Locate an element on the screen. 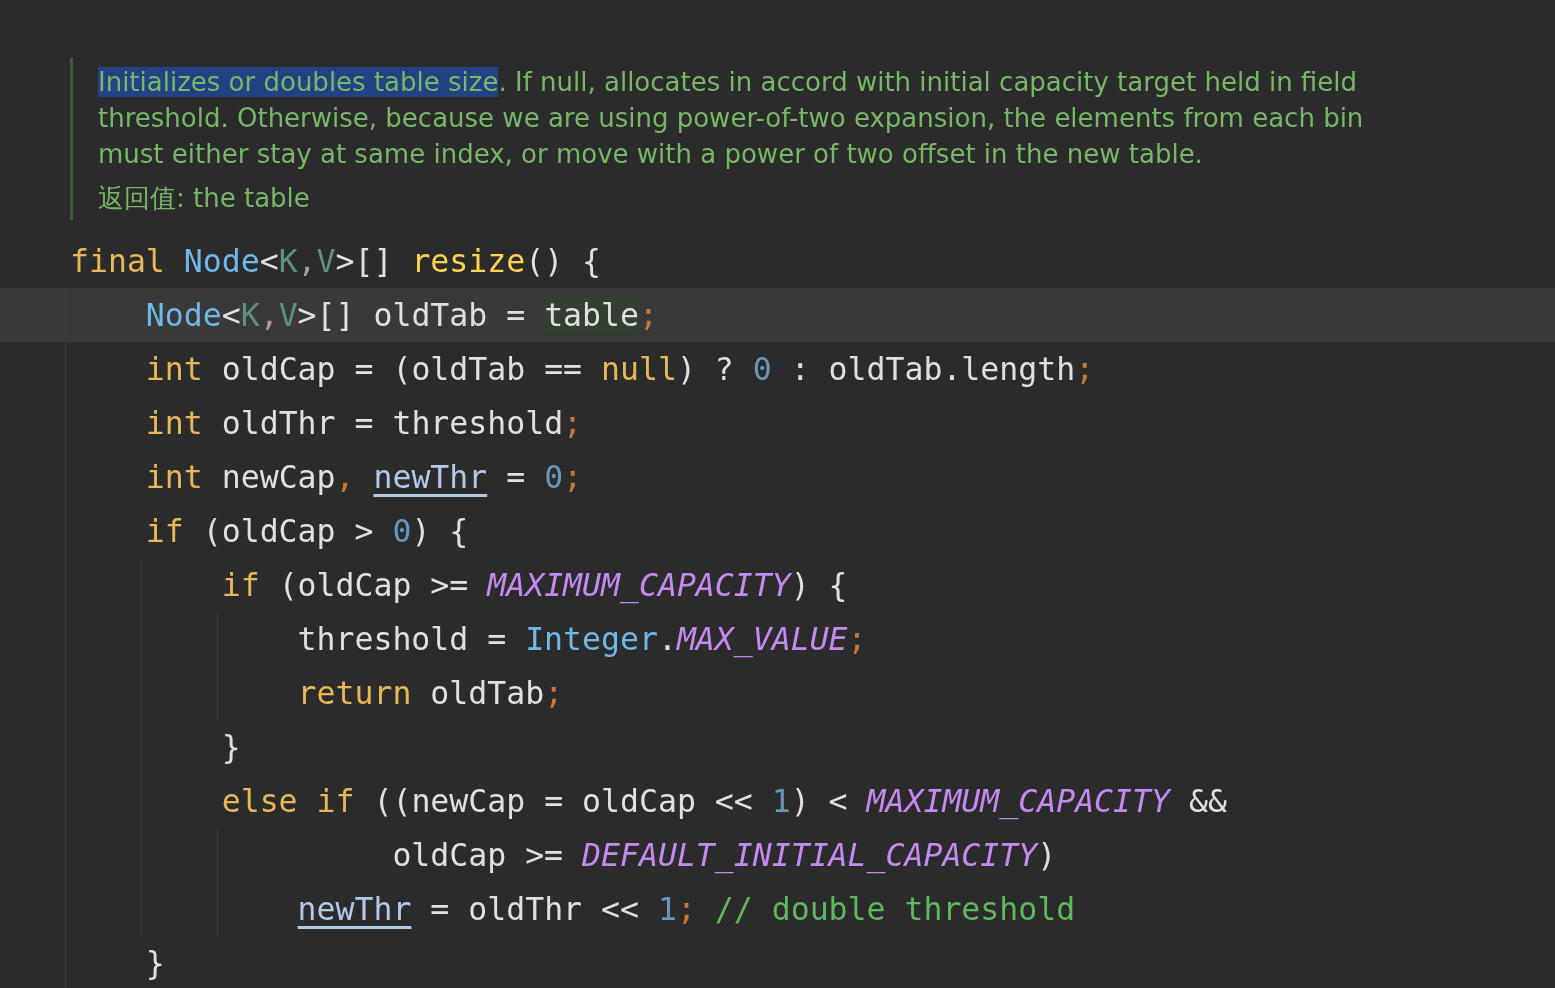  code-text: oldTab is located at coordinates (487, 693).